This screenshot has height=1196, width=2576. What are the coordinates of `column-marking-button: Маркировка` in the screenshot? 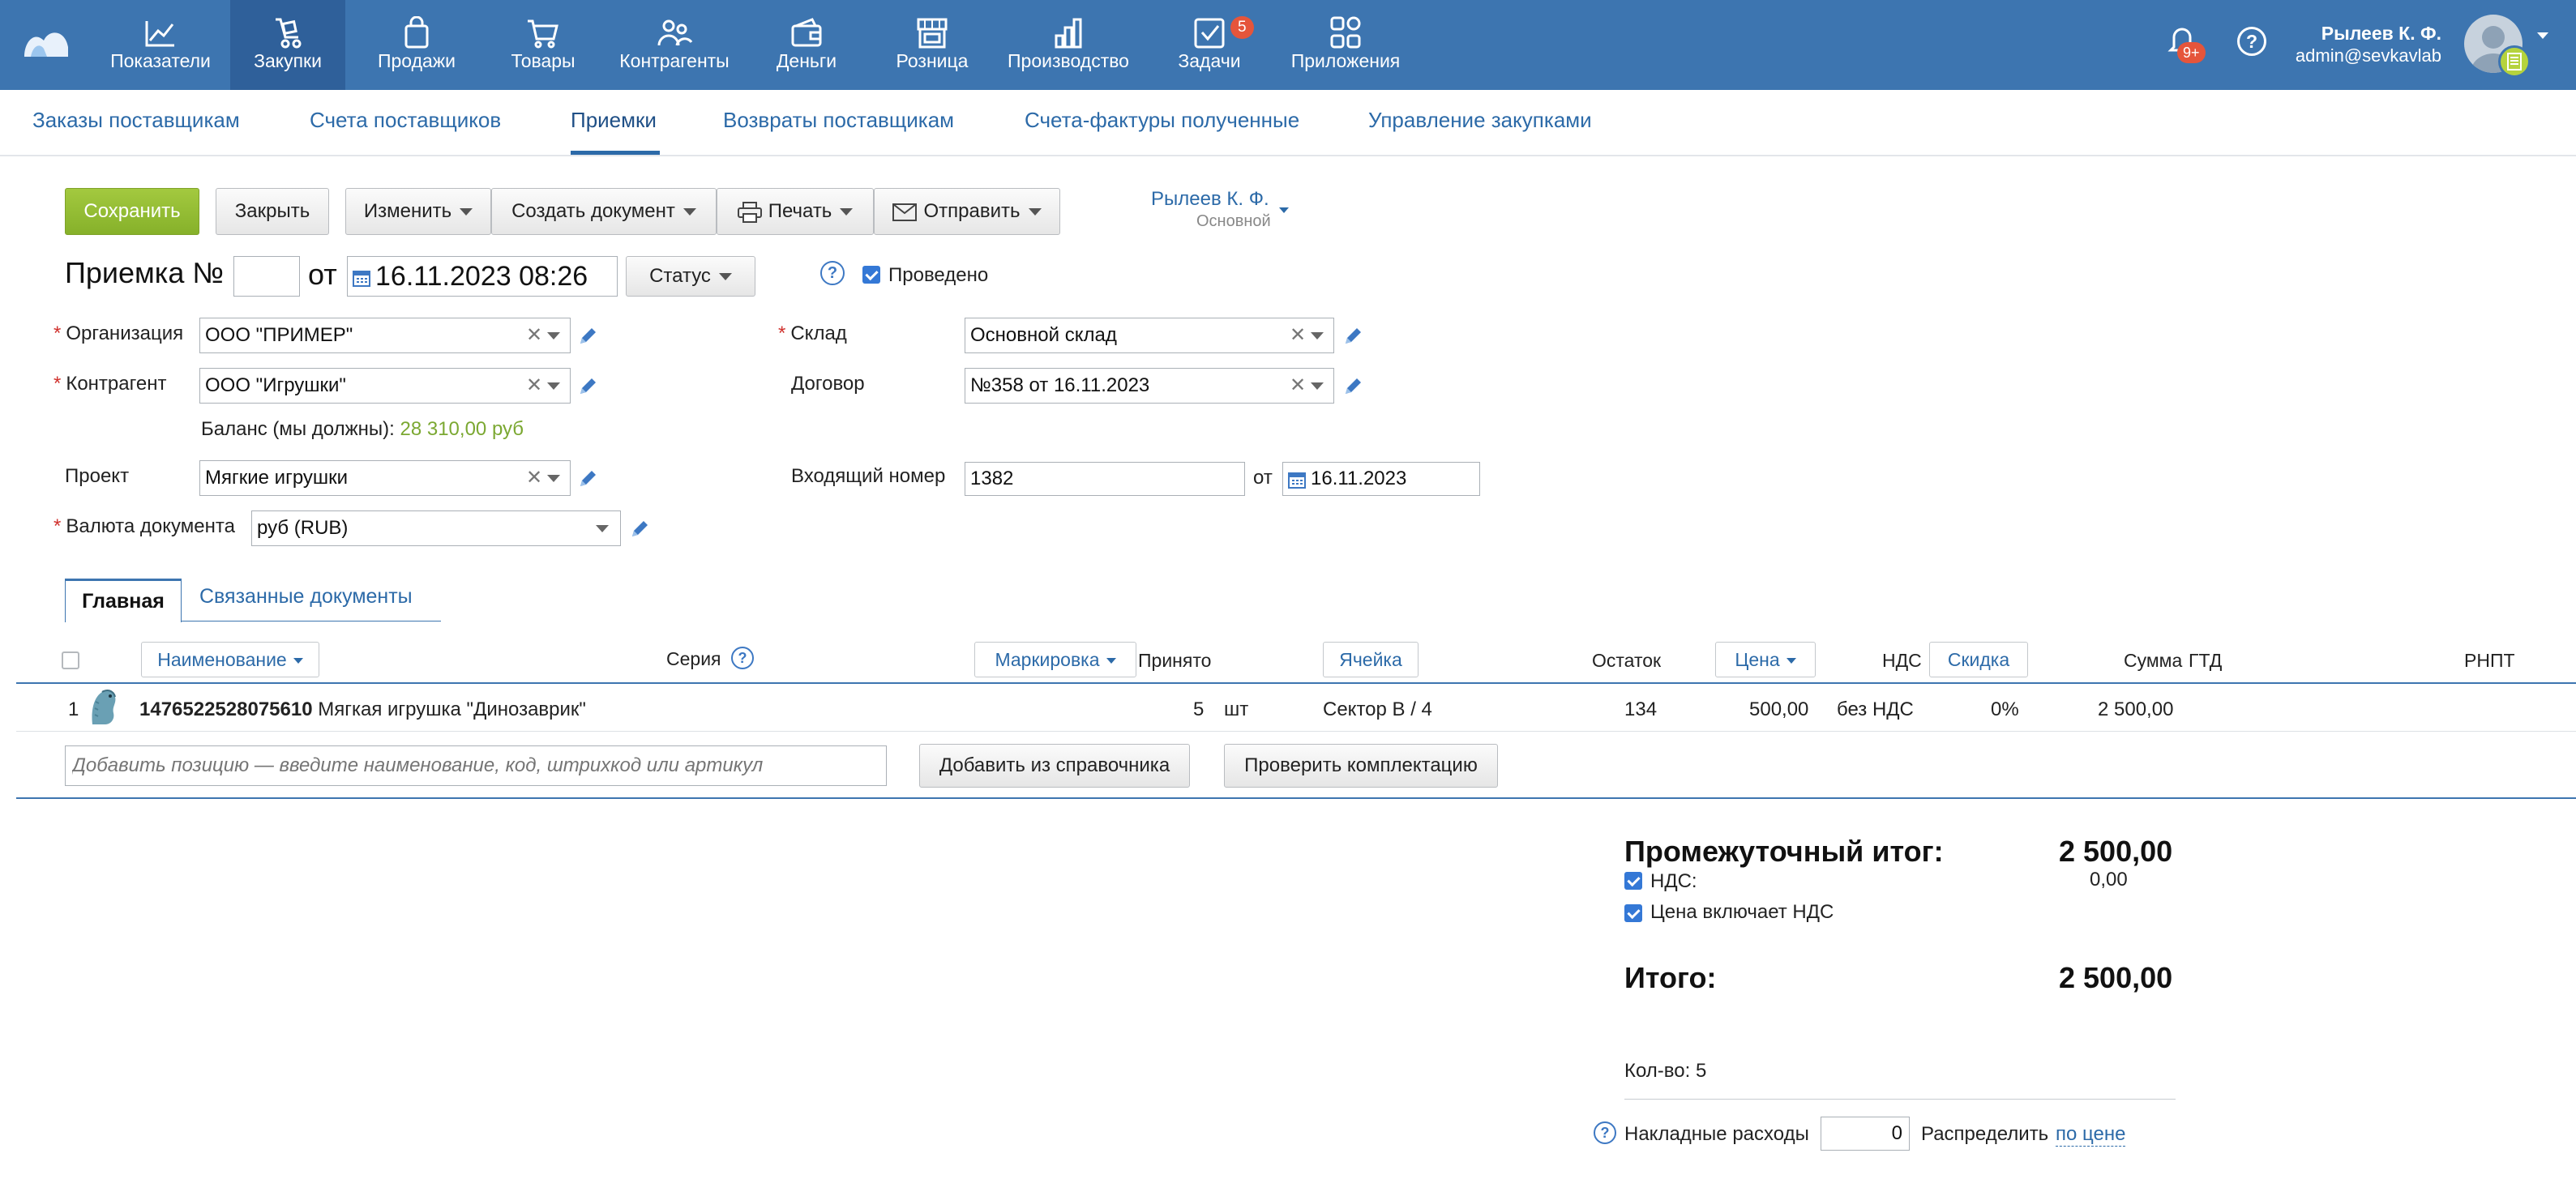 It's located at (1055, 659).